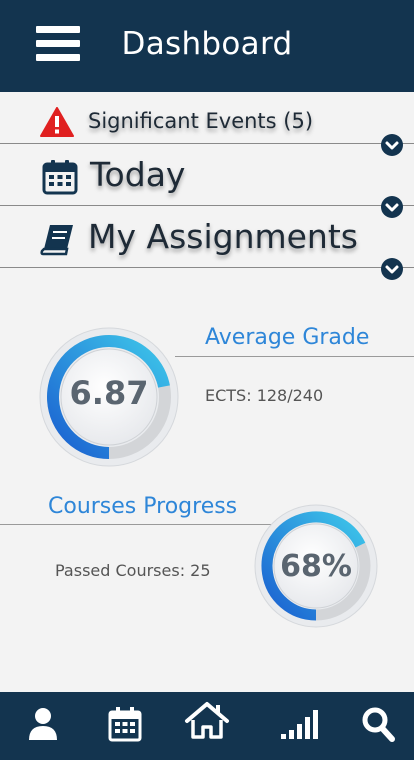 Image resolution: width=414 pixels, height=760 pixels. I want to click on courses-progress-value: 68%, so click(316, 566).